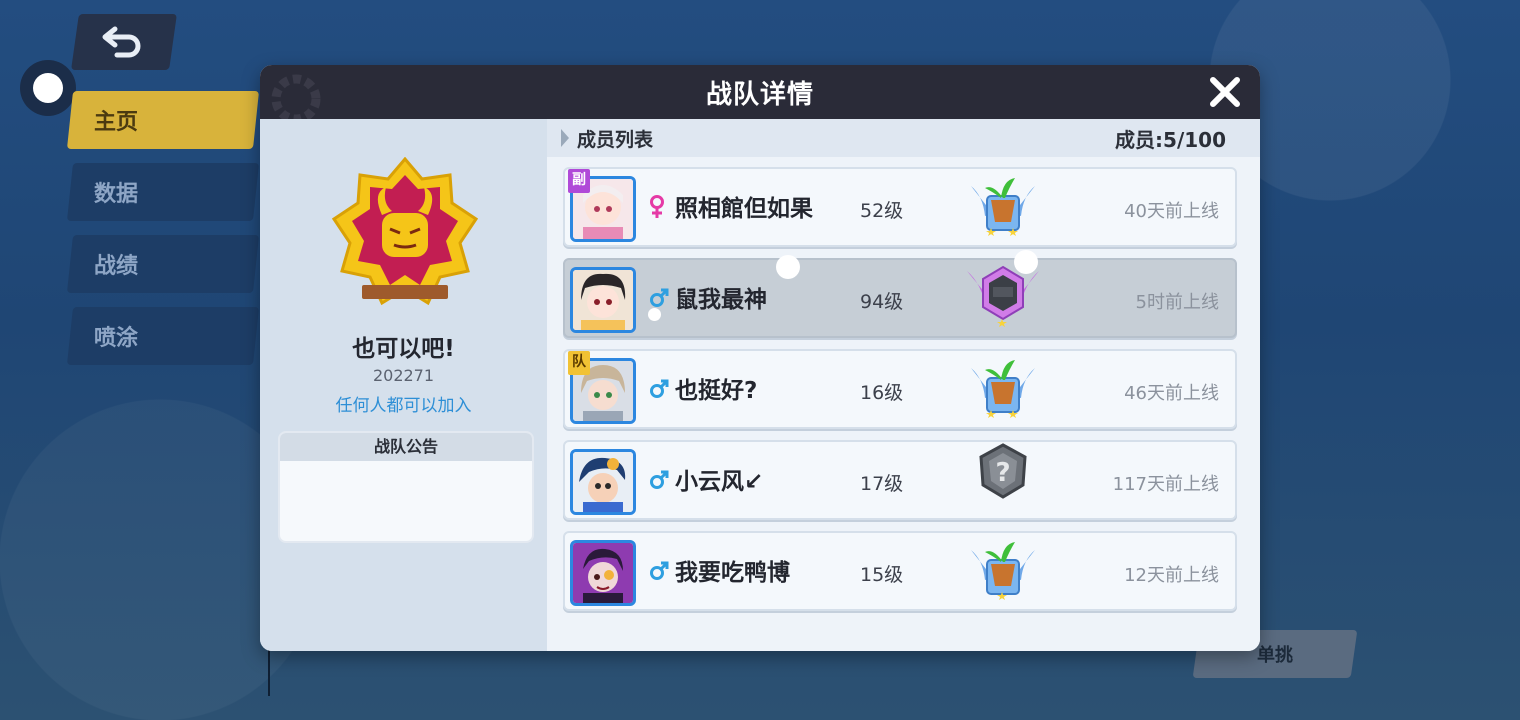  Describe the element at coordinates (732, 573) in the screenshot. I see `member-name: 我要吃鸭博` at that location.